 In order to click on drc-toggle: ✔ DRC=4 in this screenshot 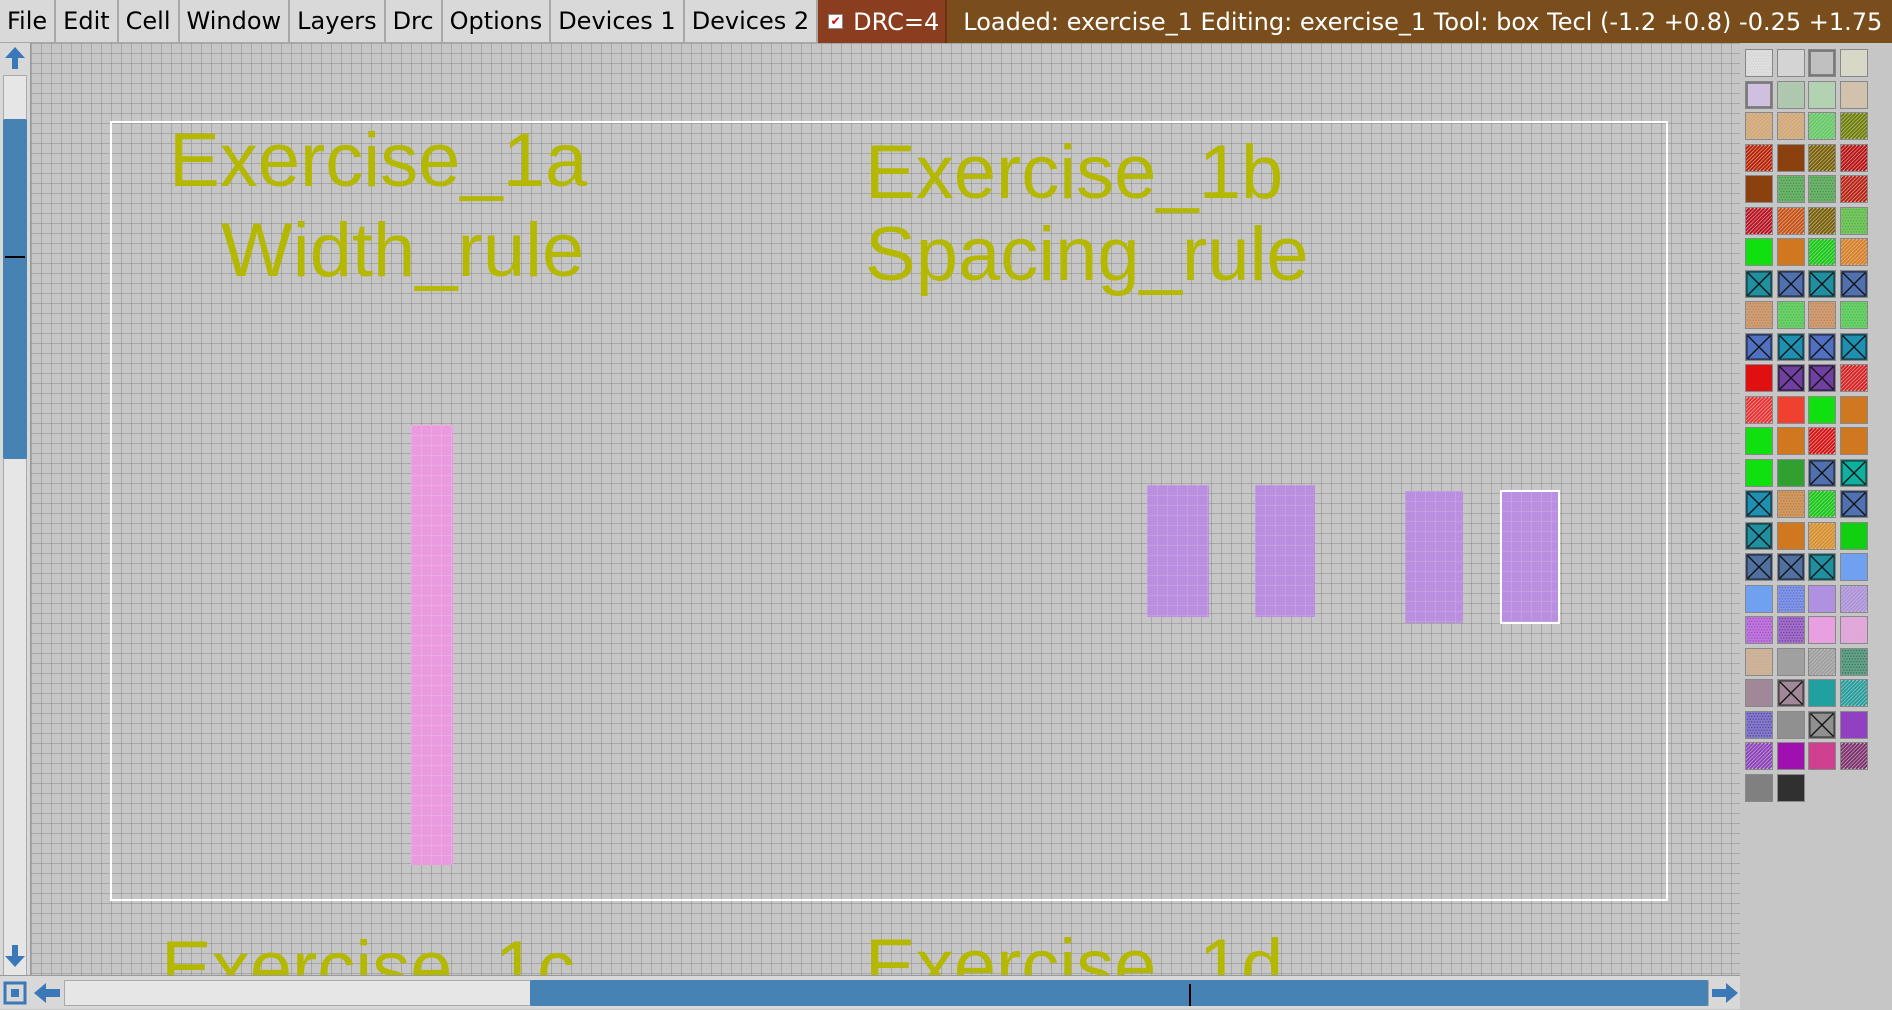, I will do `click(883, 21)`.